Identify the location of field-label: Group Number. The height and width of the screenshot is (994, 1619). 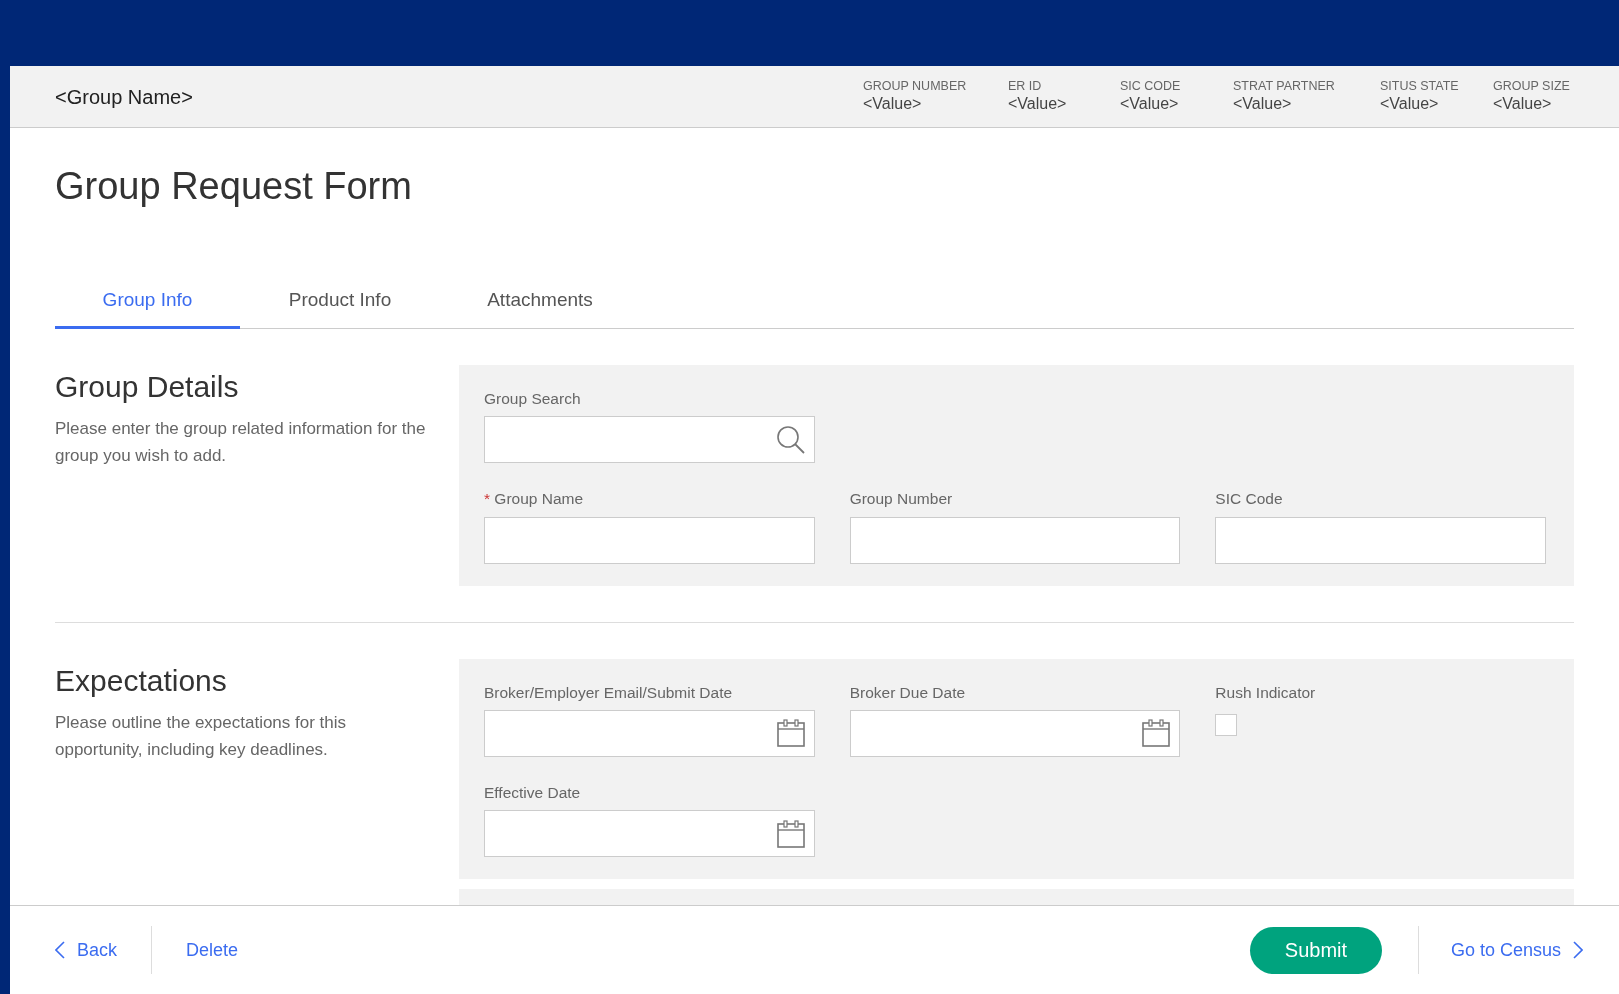
(901, 499).